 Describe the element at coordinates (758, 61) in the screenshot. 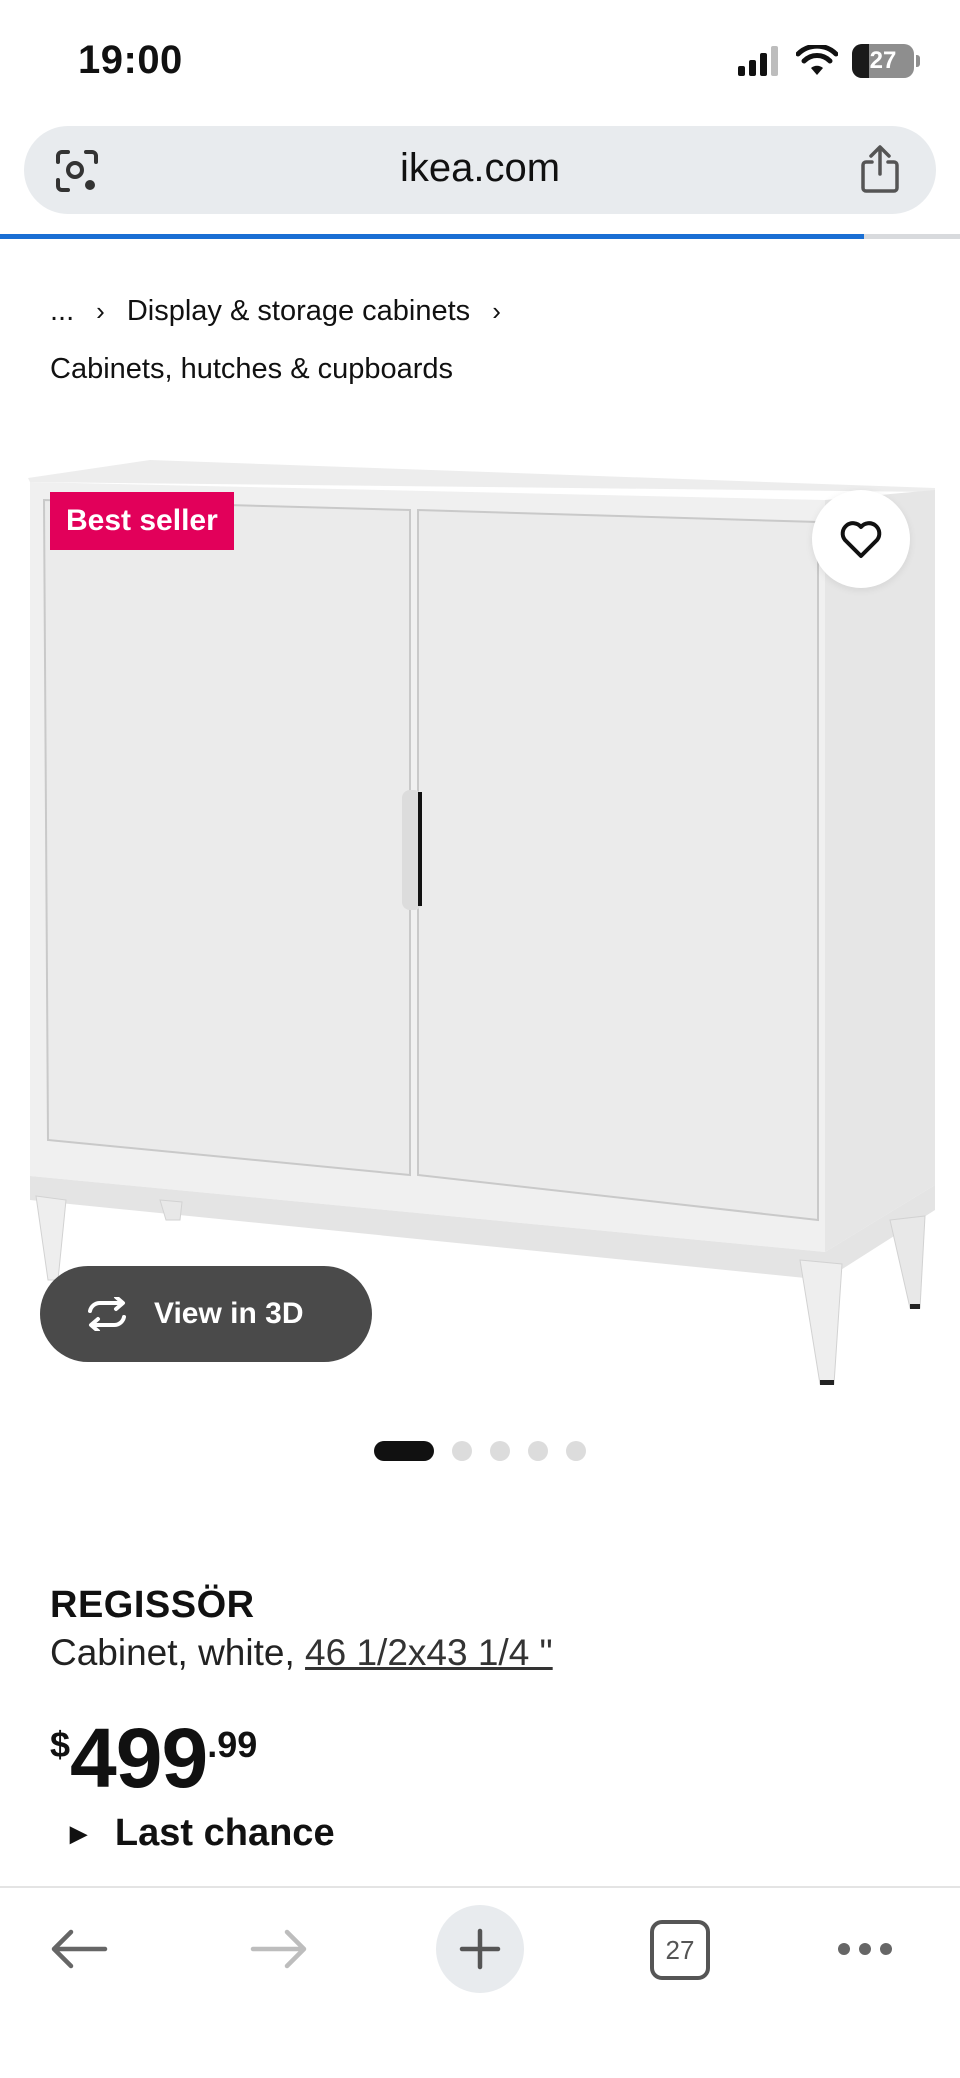

I see `signal-icon` at that location.